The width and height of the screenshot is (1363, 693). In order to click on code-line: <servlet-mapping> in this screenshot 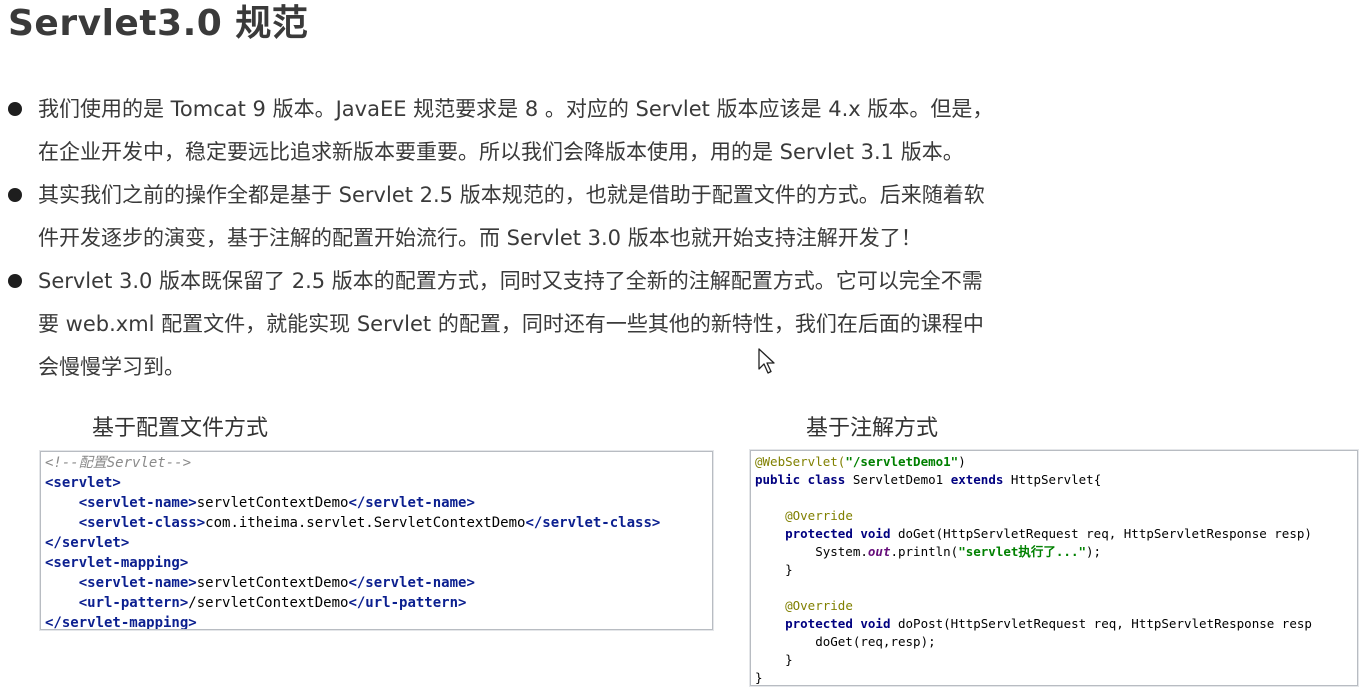, I will do `click(378, 563)`.